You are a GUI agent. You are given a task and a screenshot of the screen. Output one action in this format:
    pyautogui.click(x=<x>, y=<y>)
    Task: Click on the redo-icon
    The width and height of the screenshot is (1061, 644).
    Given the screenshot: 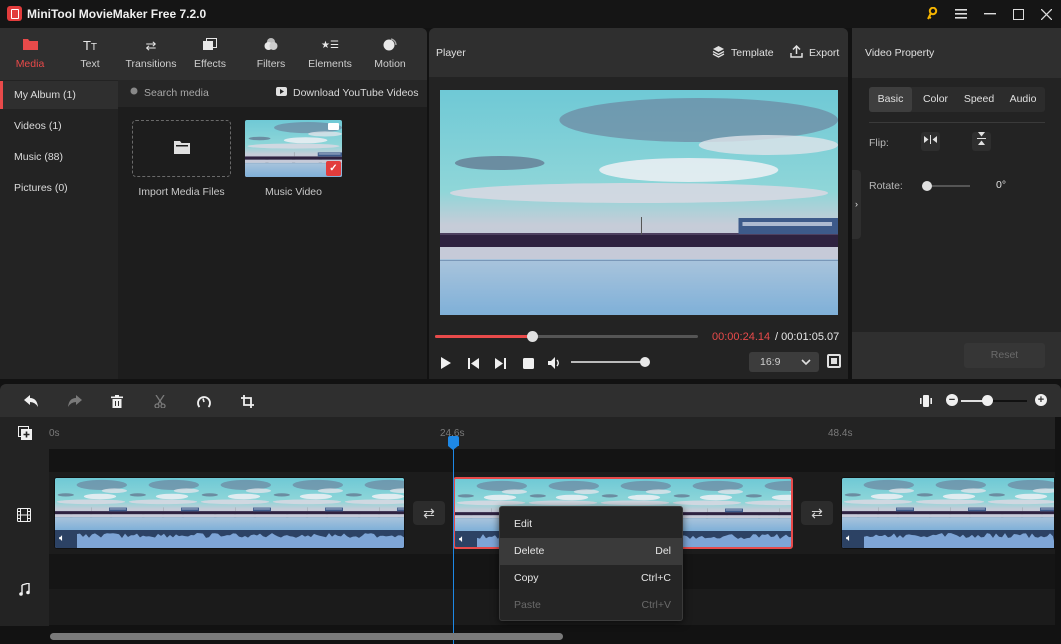 What is the action you would take?
    pyautogui.click(x=74, y=401)
    